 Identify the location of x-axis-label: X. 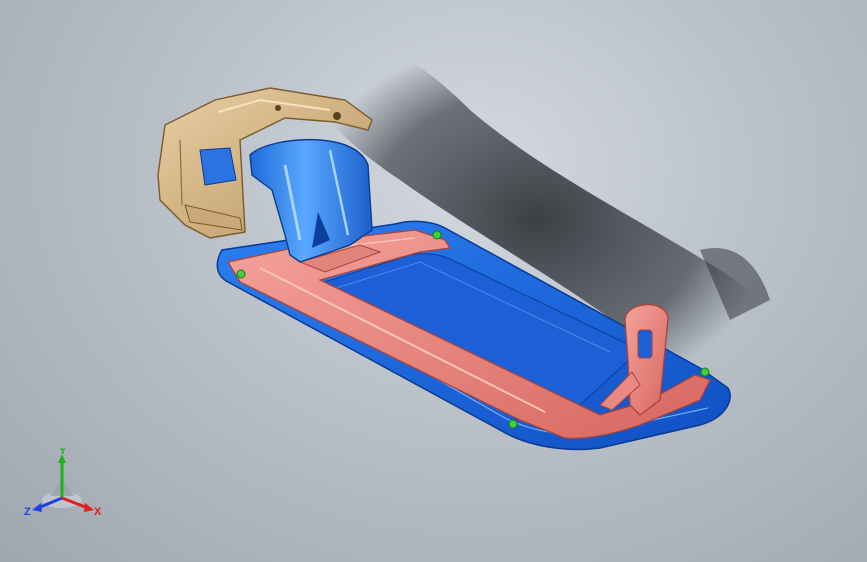
(98, 512).